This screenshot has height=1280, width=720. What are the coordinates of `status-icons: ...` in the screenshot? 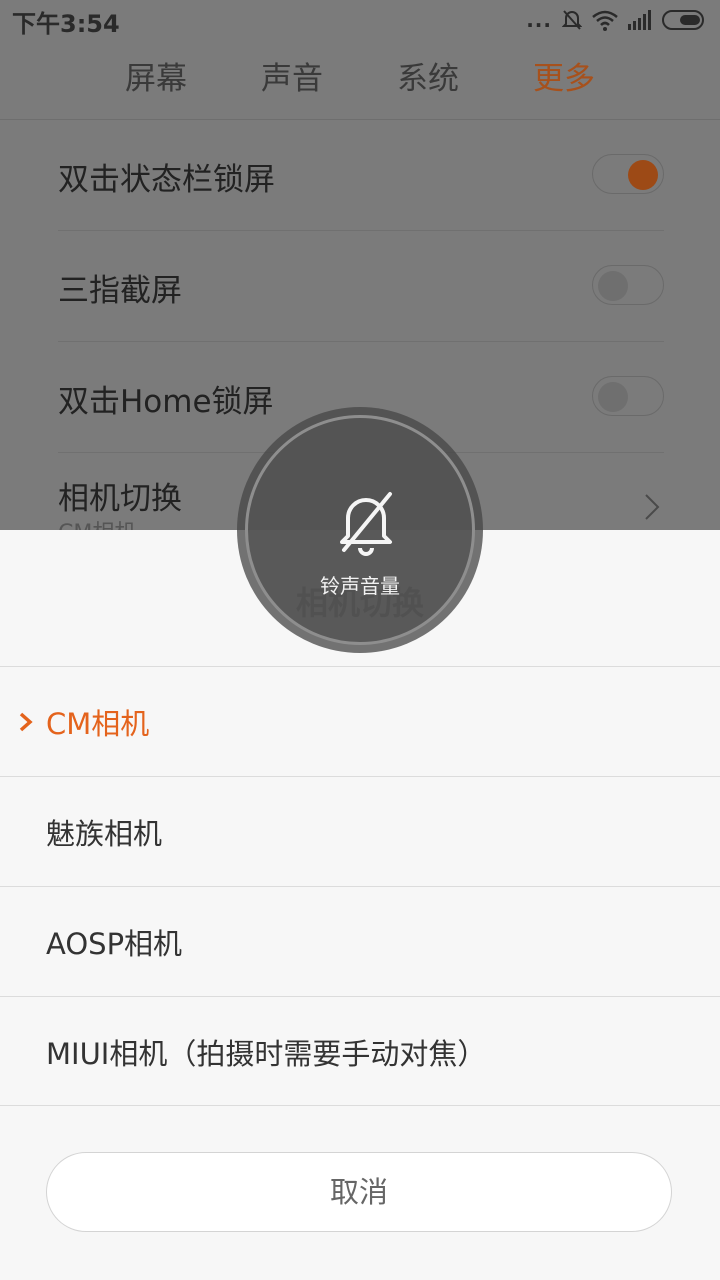 It's located at (616, 20).